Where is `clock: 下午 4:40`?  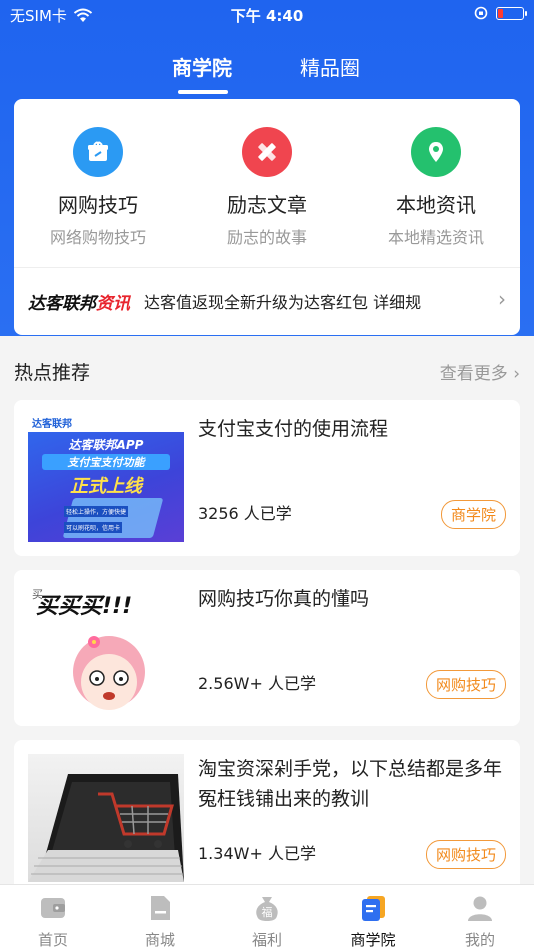
clock: 下午 4:40 is located at coordinates (267, 16).